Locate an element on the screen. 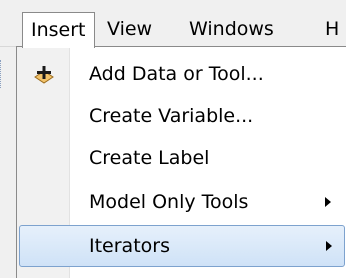  menu-item-iterators: Iterators is located at coordinates (182, 246).